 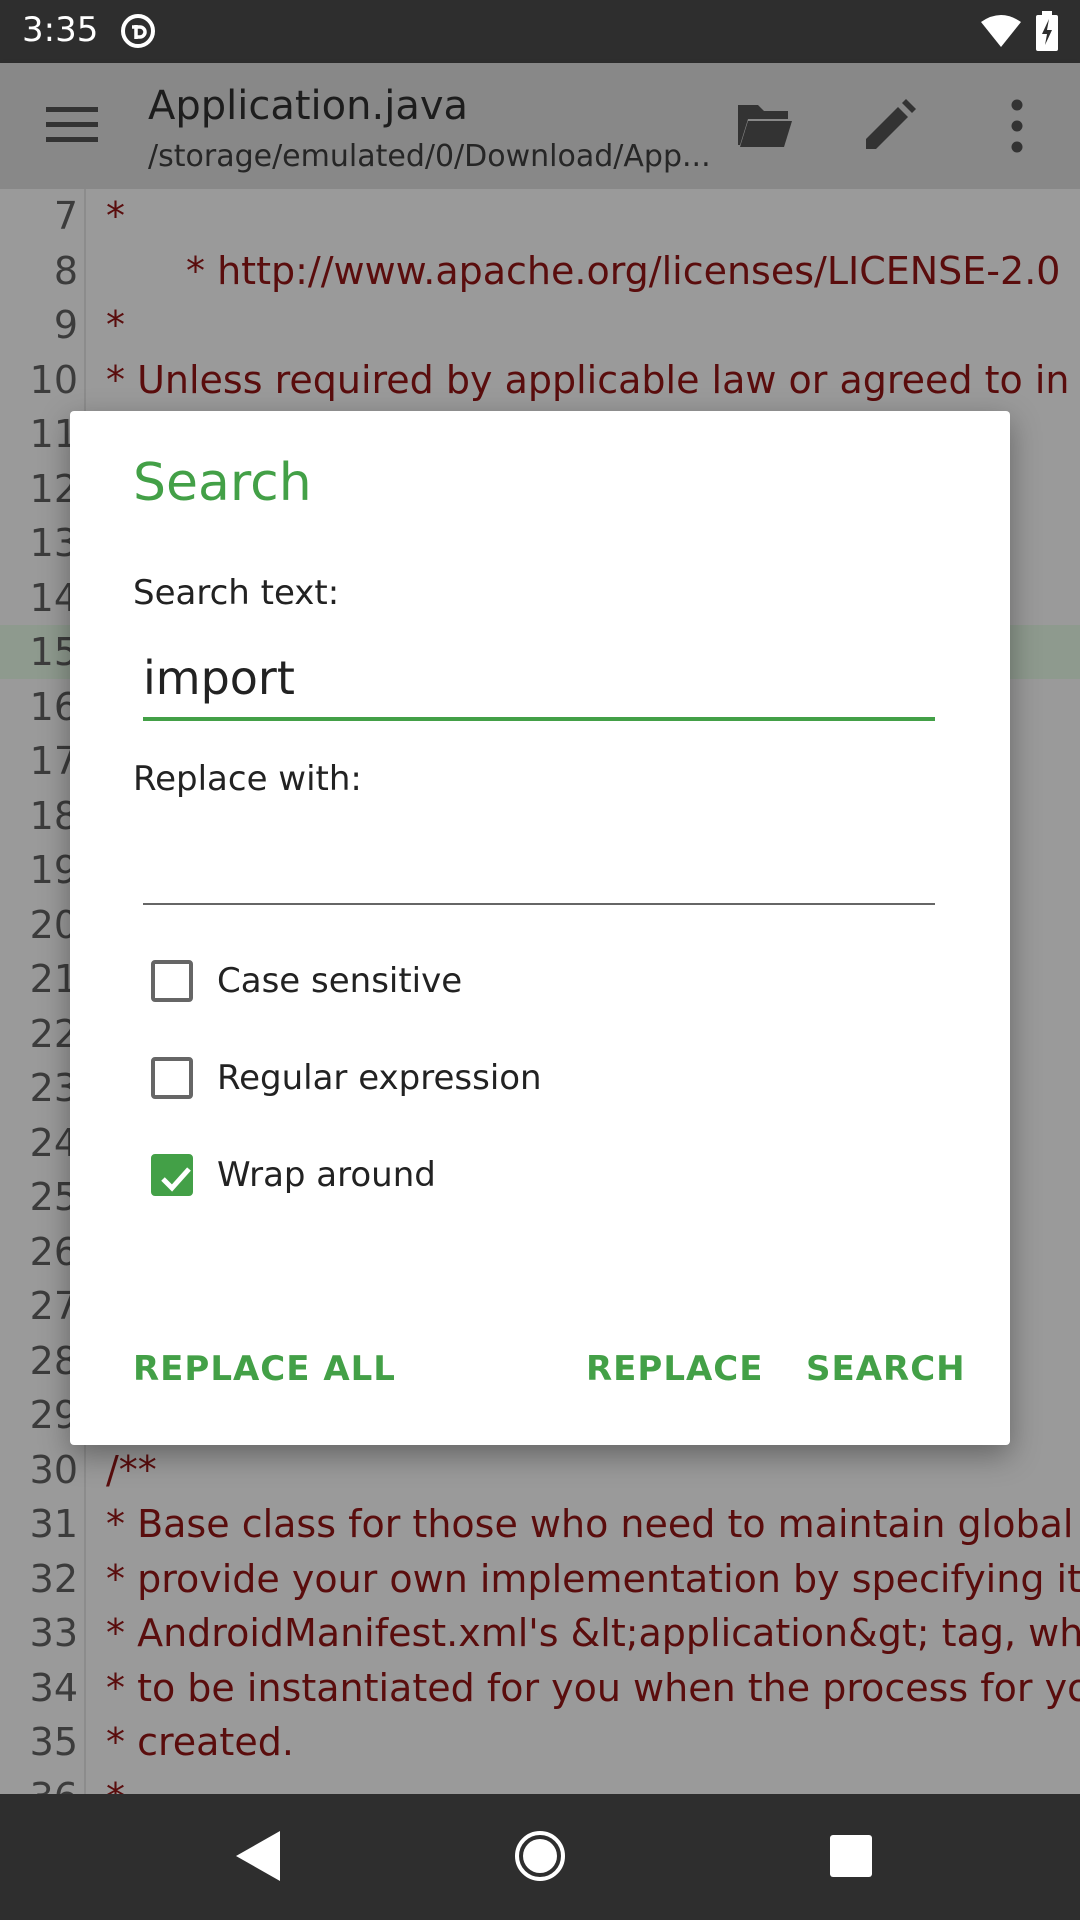 I want to click on more-vert-icon, so click(x=1017, y=126).